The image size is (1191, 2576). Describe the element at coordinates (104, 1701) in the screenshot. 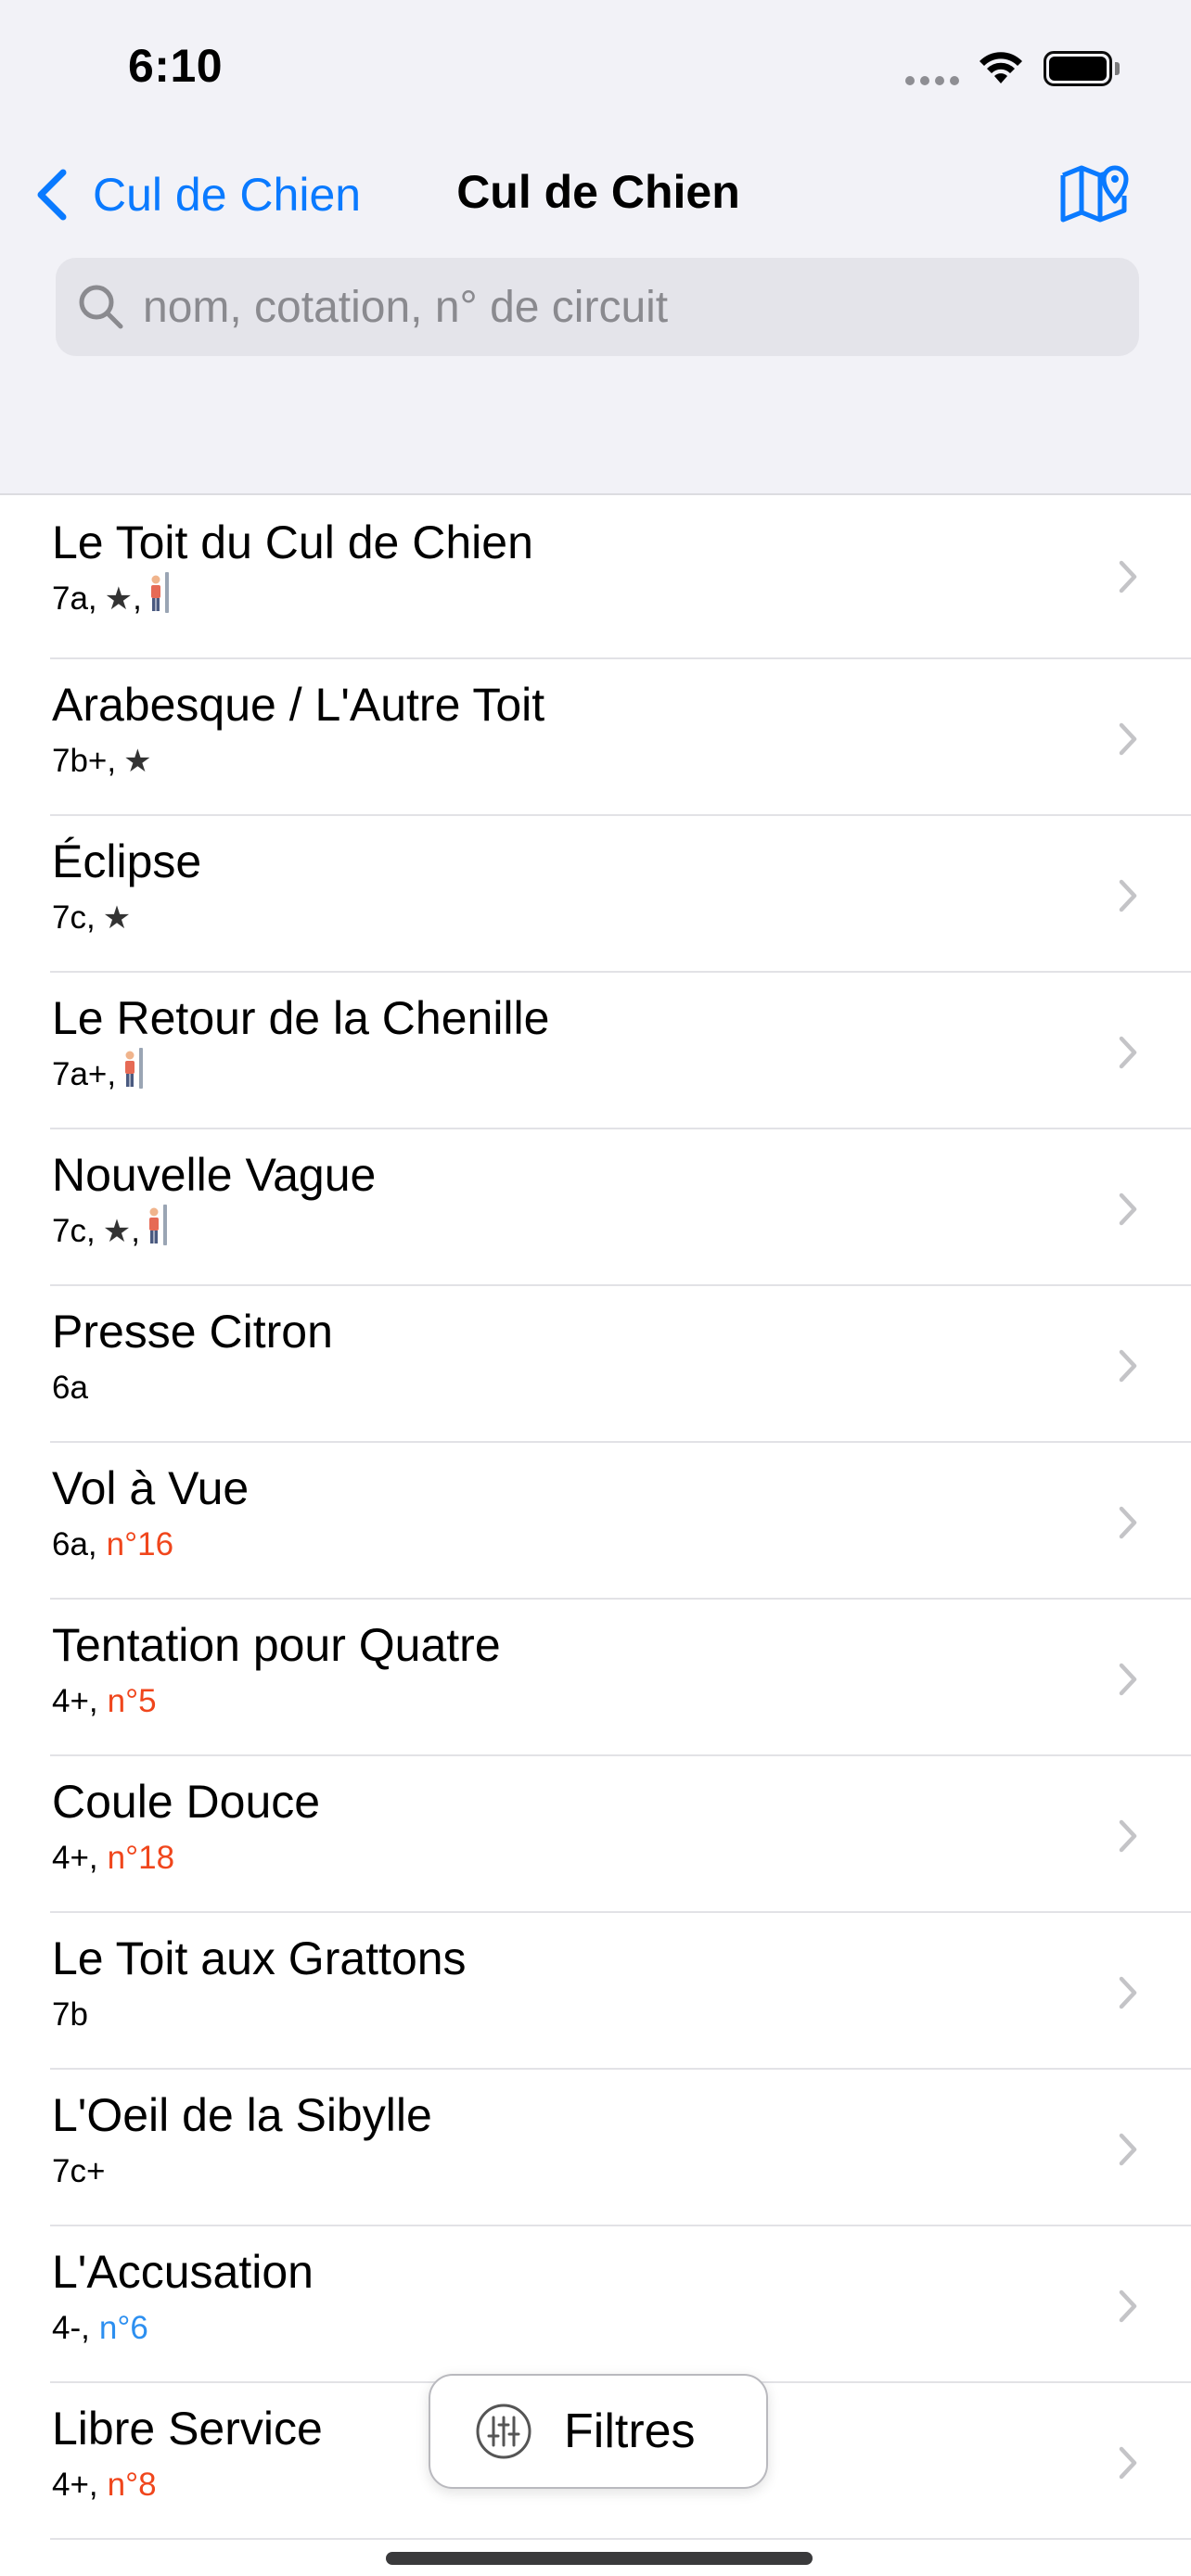

I see `problem-details: 4+, n°5` at that location.